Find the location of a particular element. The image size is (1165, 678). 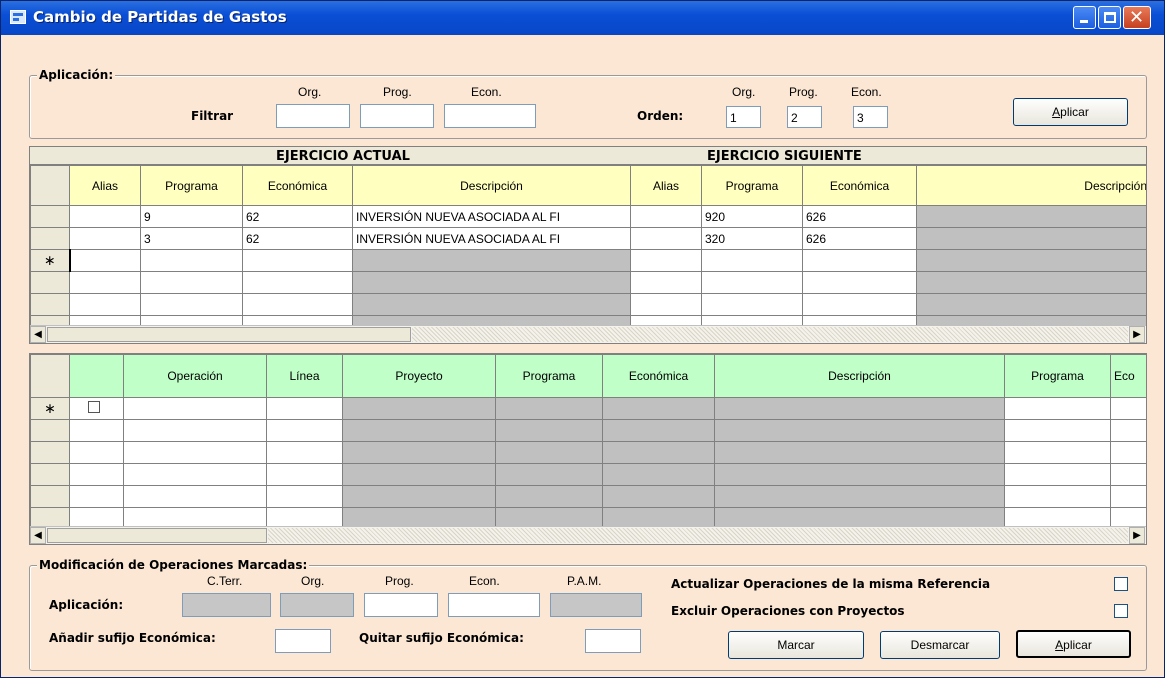

col-economica: Económica is located at coordinates (658, 376).